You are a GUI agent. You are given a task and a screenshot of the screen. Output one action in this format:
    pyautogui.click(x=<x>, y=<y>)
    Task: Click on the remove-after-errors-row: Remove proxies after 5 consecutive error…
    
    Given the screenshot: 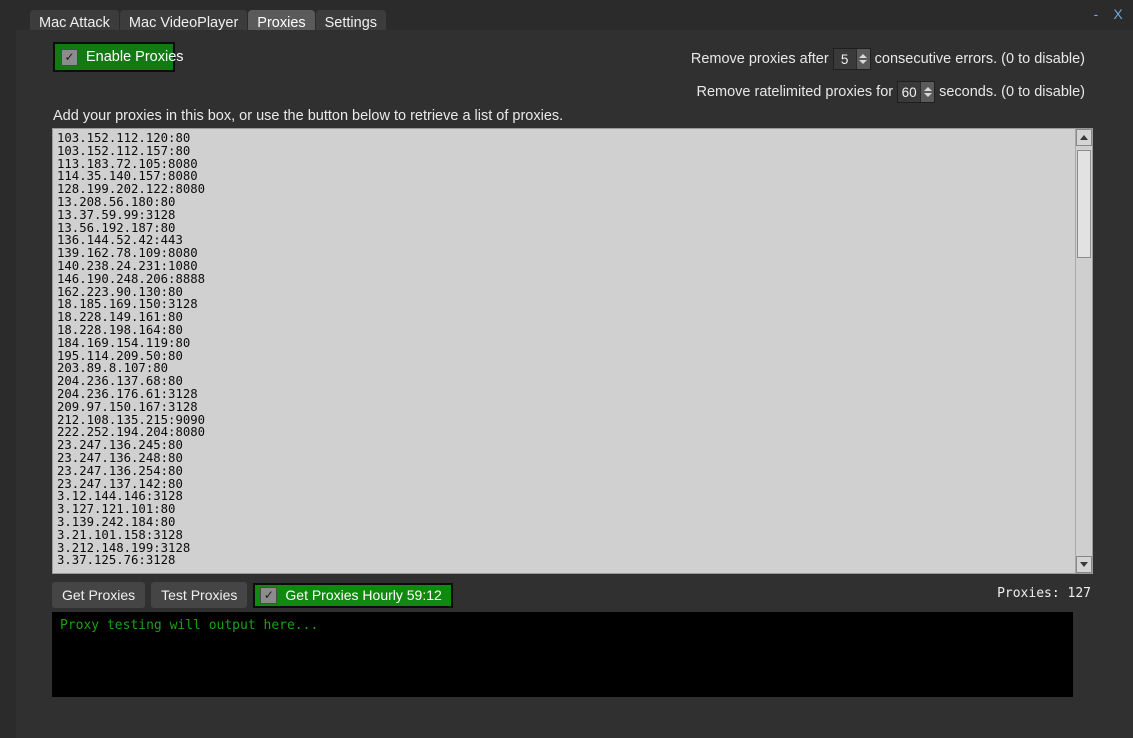 What is the action you would take?
    pyautogui.click(x=888, y=59)
    